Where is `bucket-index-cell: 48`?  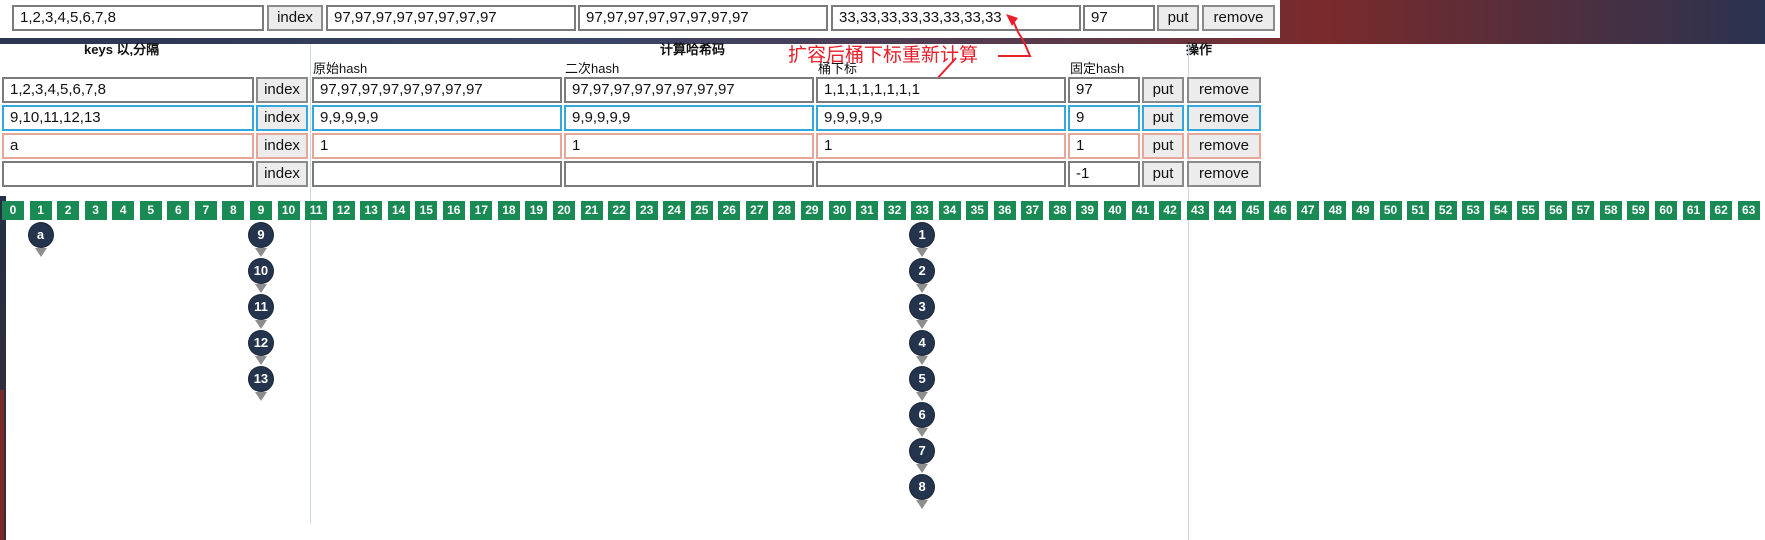 bucket-index-cell: 48 is located at coordinates (1335, 210).